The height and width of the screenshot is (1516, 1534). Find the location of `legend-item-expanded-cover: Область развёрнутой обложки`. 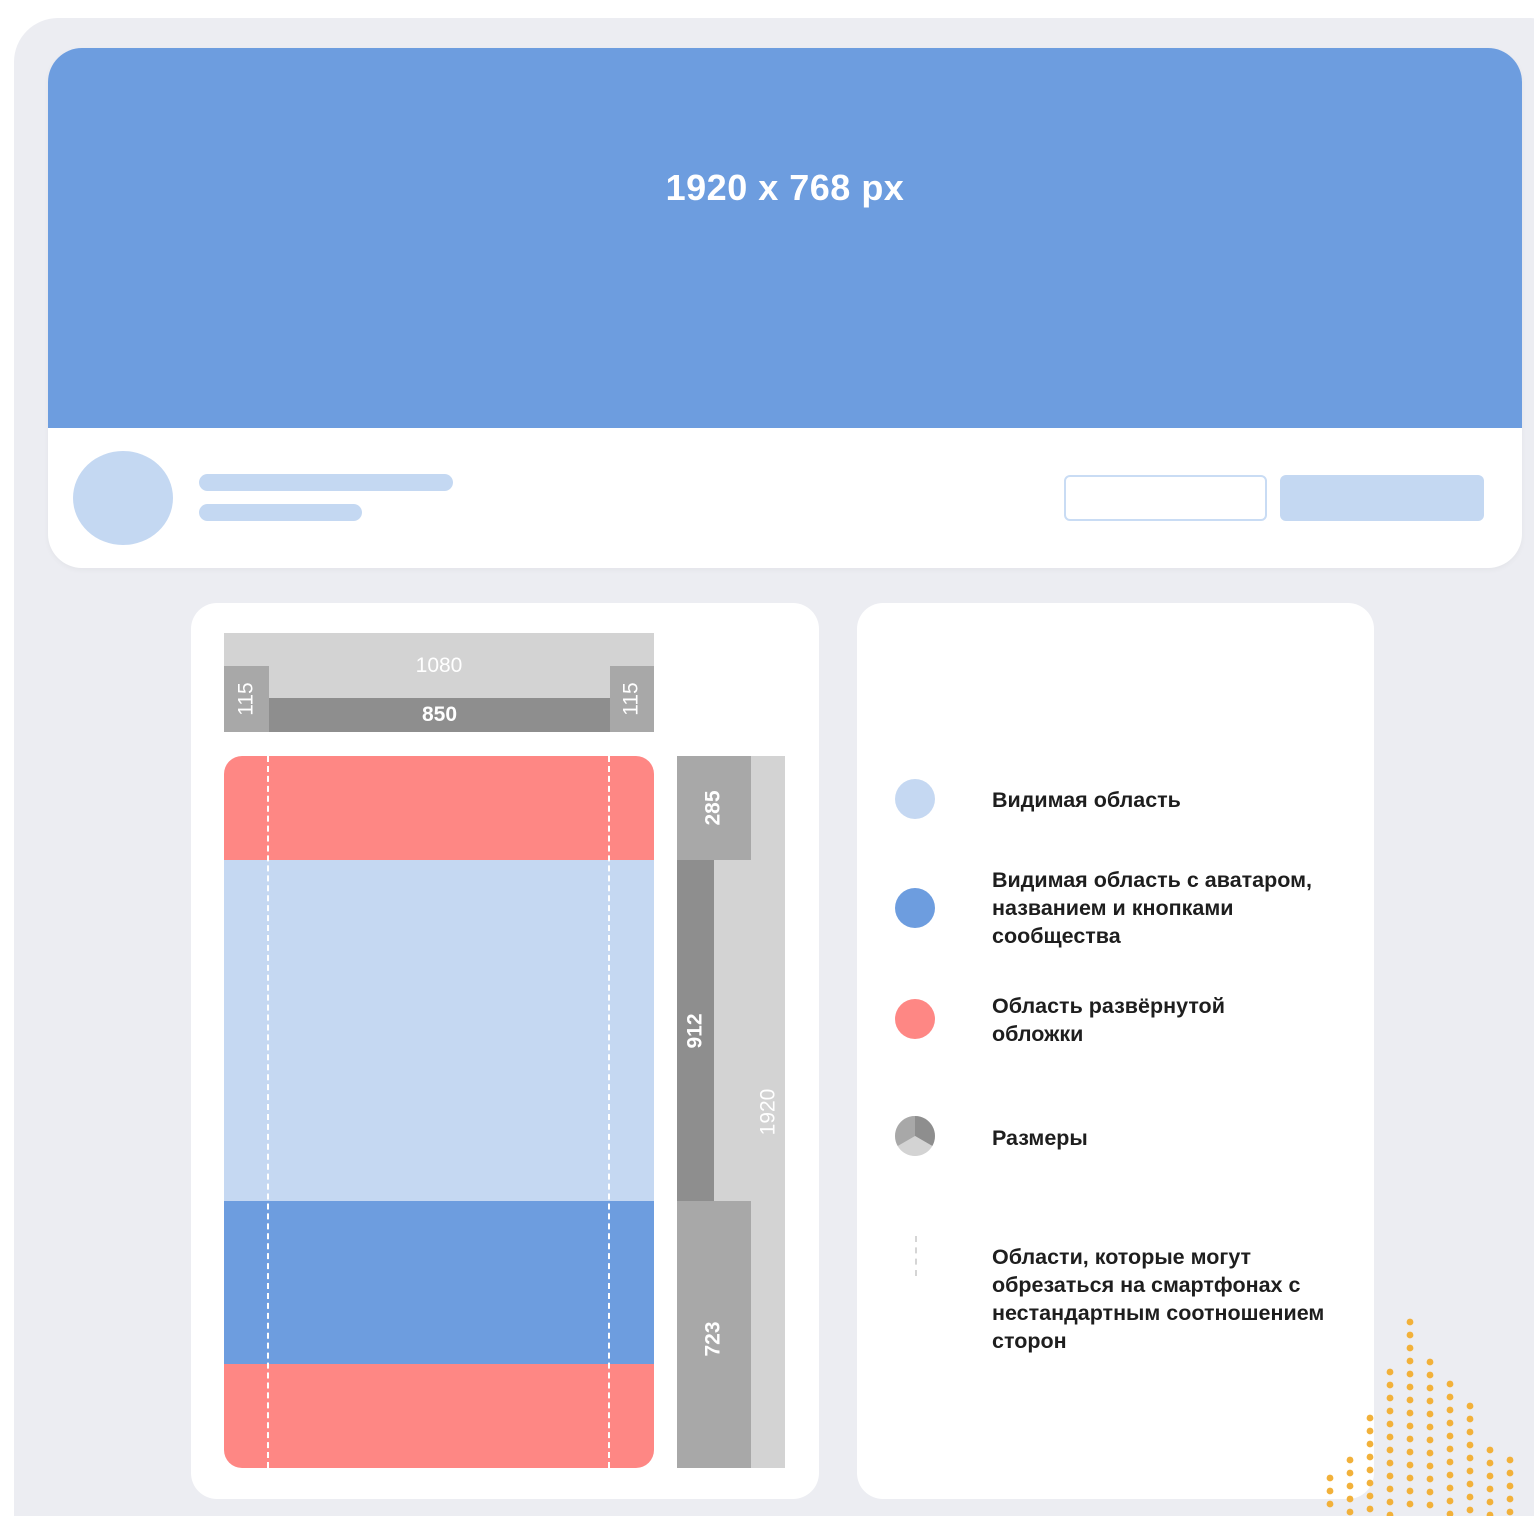

legend-item-expanded-cover: Область развёрнутой обложки is located at coordinates (1108, 1020).